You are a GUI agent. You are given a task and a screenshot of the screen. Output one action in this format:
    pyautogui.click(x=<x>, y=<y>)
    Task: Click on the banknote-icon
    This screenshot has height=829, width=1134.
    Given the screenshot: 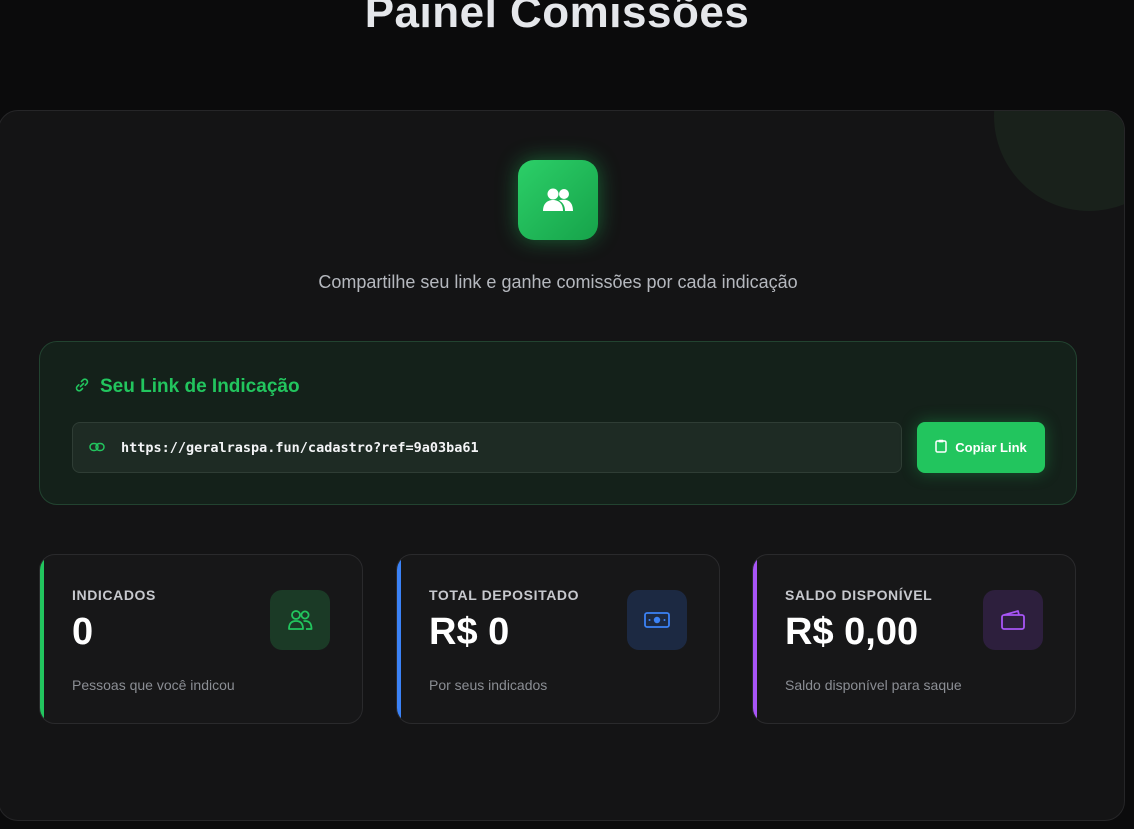 What is the action you would take?
    pyautogui.click(x=657, y=620)
    